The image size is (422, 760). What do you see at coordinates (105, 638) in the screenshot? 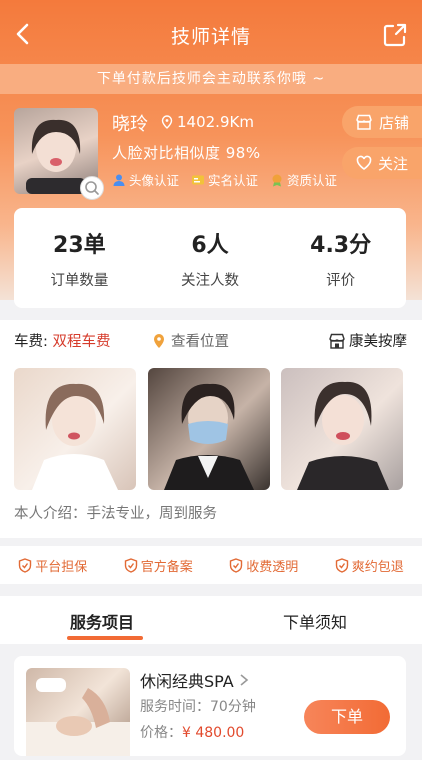
I see `active-tab-indicator` at bounding box center [105, 638].